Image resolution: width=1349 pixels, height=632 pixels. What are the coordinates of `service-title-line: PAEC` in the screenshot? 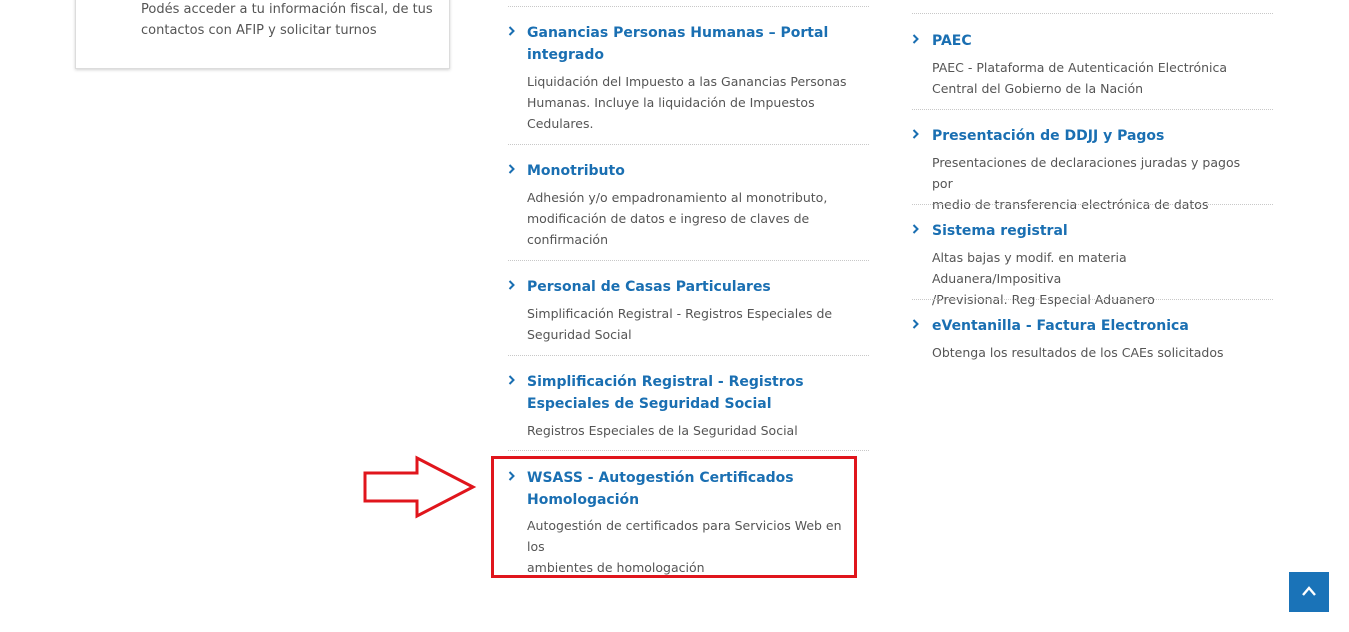 It's located at (952, 41).